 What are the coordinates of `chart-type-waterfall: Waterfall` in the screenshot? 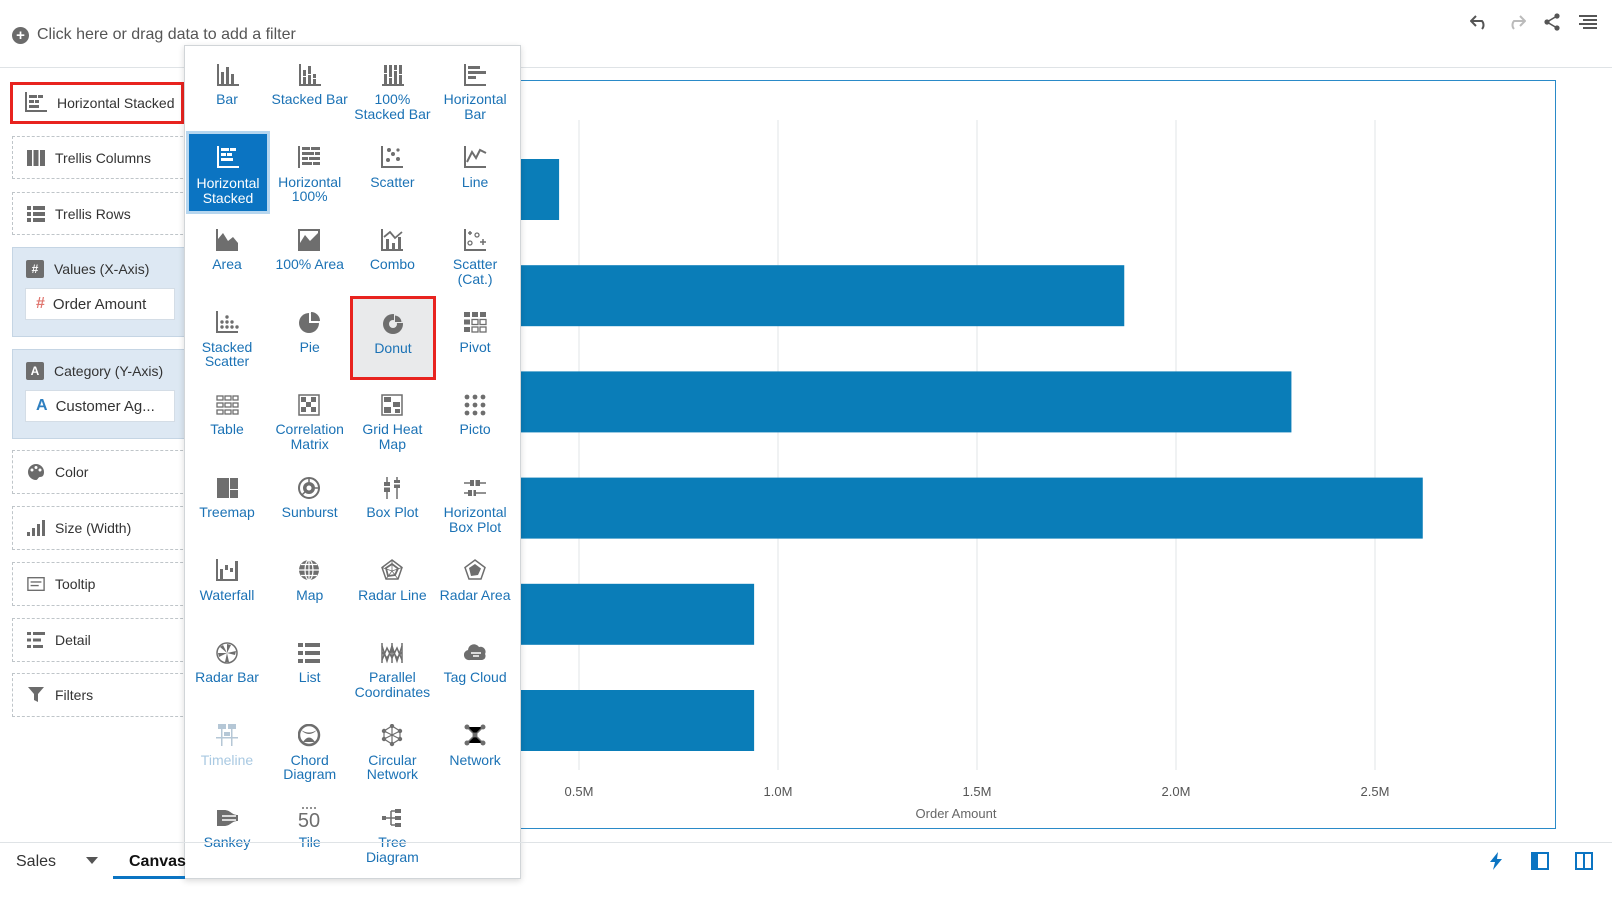 It's located at (227, 586).